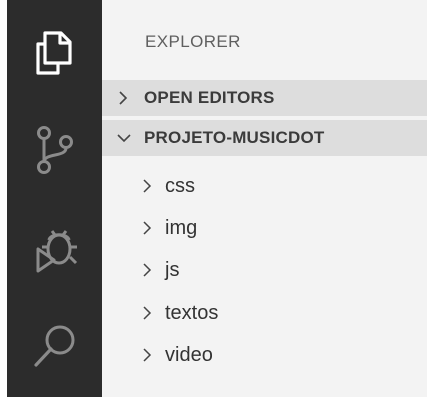  I want to click on folder-video: video, so click(264, 355).